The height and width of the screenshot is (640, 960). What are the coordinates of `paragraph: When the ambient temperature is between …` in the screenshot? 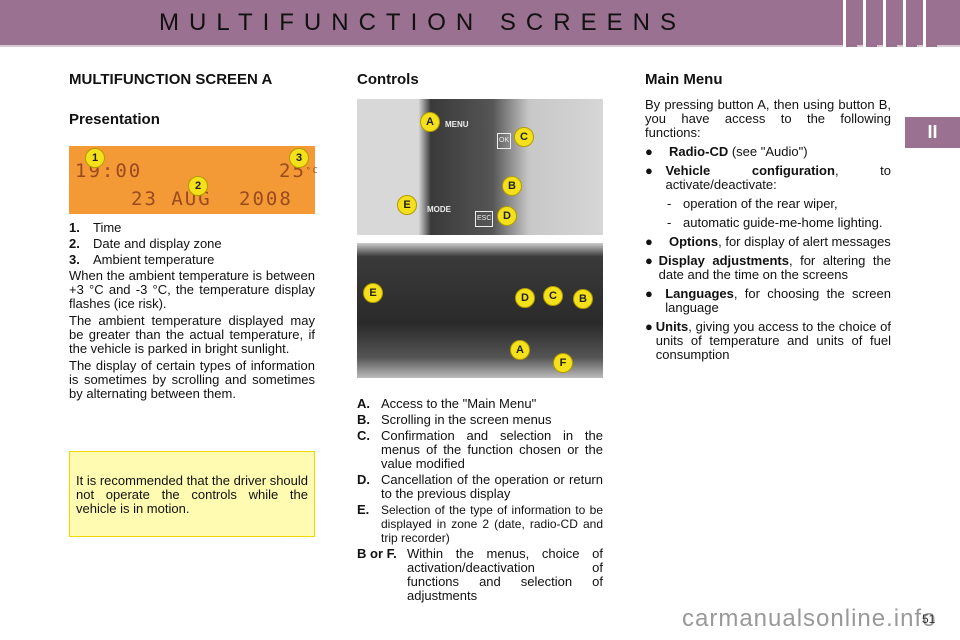 It's located at (192, 289).